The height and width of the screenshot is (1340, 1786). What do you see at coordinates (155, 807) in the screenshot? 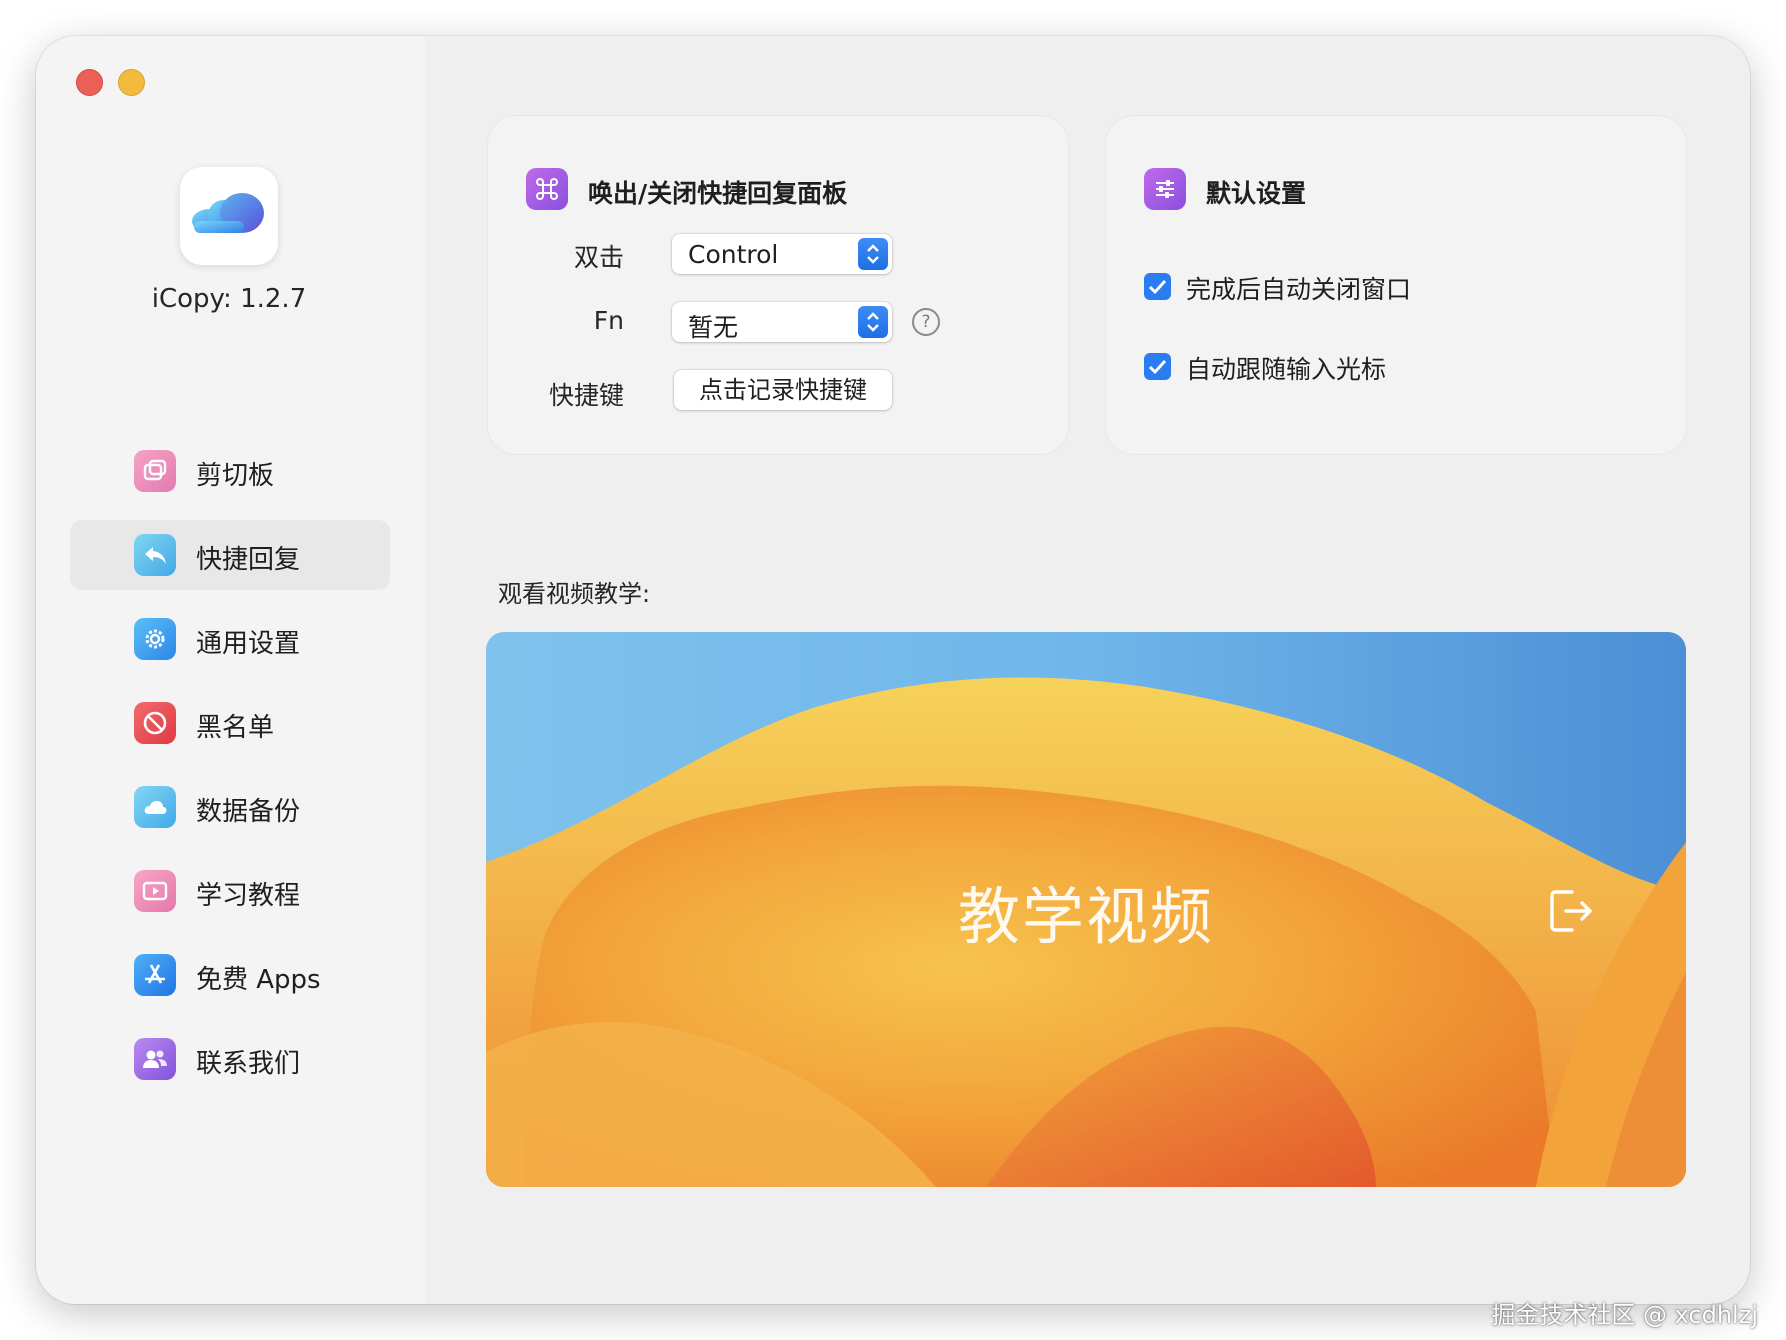
I see `cloud-icon` at bounding box center [155, 807].